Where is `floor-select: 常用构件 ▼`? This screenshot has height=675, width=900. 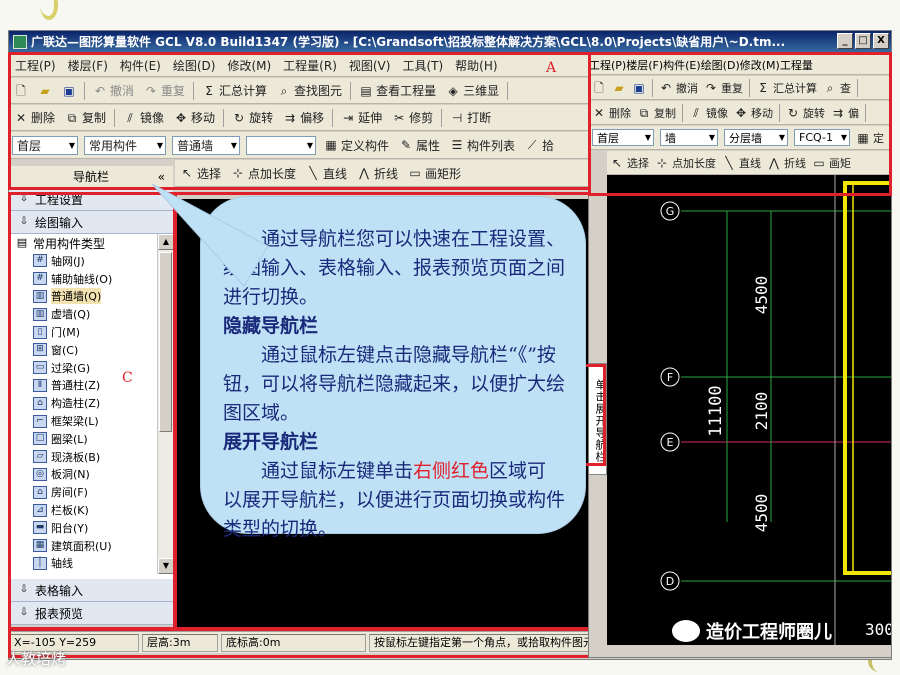
floor-select: 常用构件 ▼ is located at coordinates (125, 145).